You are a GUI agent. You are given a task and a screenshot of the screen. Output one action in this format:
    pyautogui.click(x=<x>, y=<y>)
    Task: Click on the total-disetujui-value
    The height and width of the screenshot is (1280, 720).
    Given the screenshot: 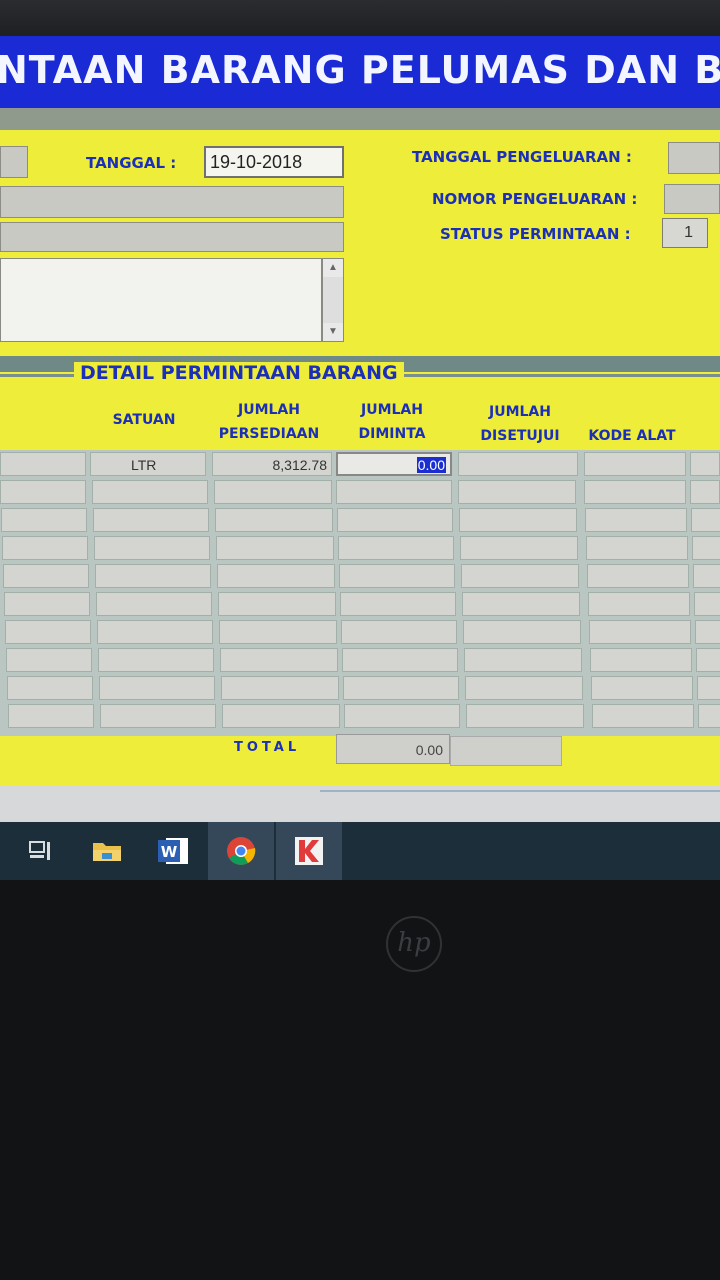 What is the action you would take?
    pyautogui.click(x=506, y=751)
    